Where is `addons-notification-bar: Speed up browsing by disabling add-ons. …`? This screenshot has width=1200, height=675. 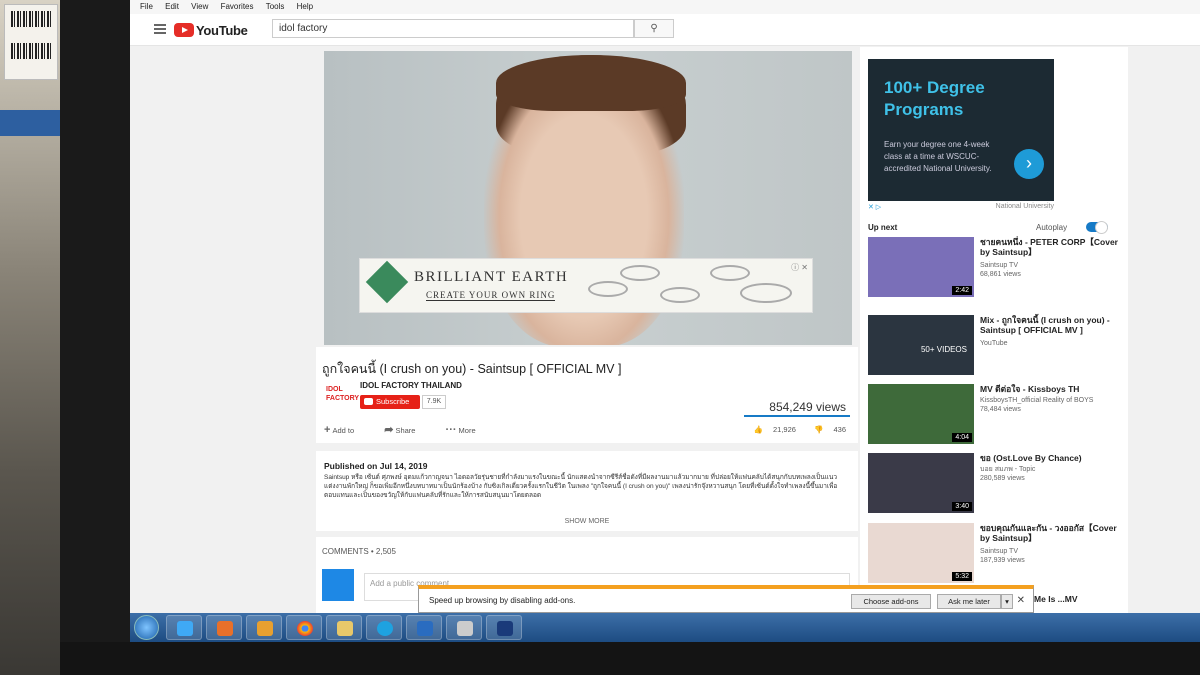 addons-notification-bar: Speed up browsing by disabling add-ons. … is located at coordinates (726, 599).